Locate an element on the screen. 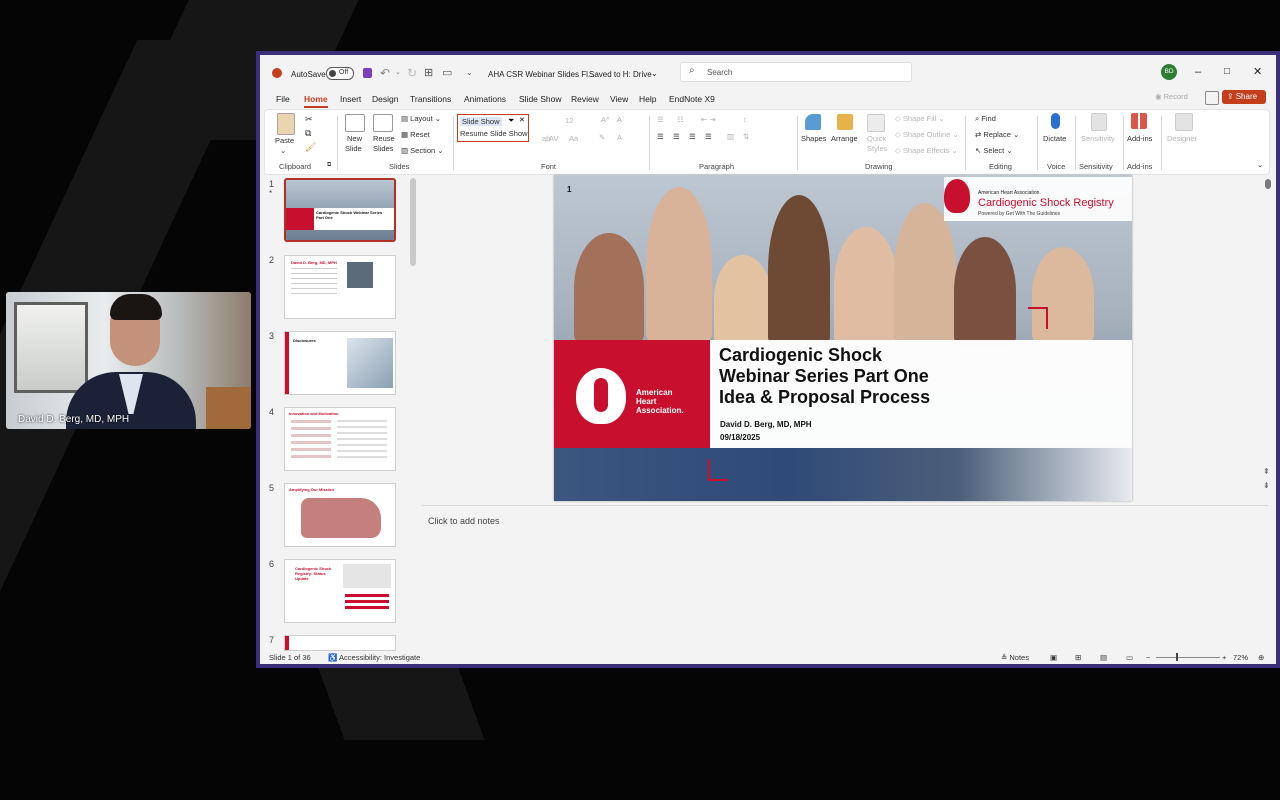 The image size is (1280, 800). chevron-down-icon: ⏷ is located at coordinates (511, 121).